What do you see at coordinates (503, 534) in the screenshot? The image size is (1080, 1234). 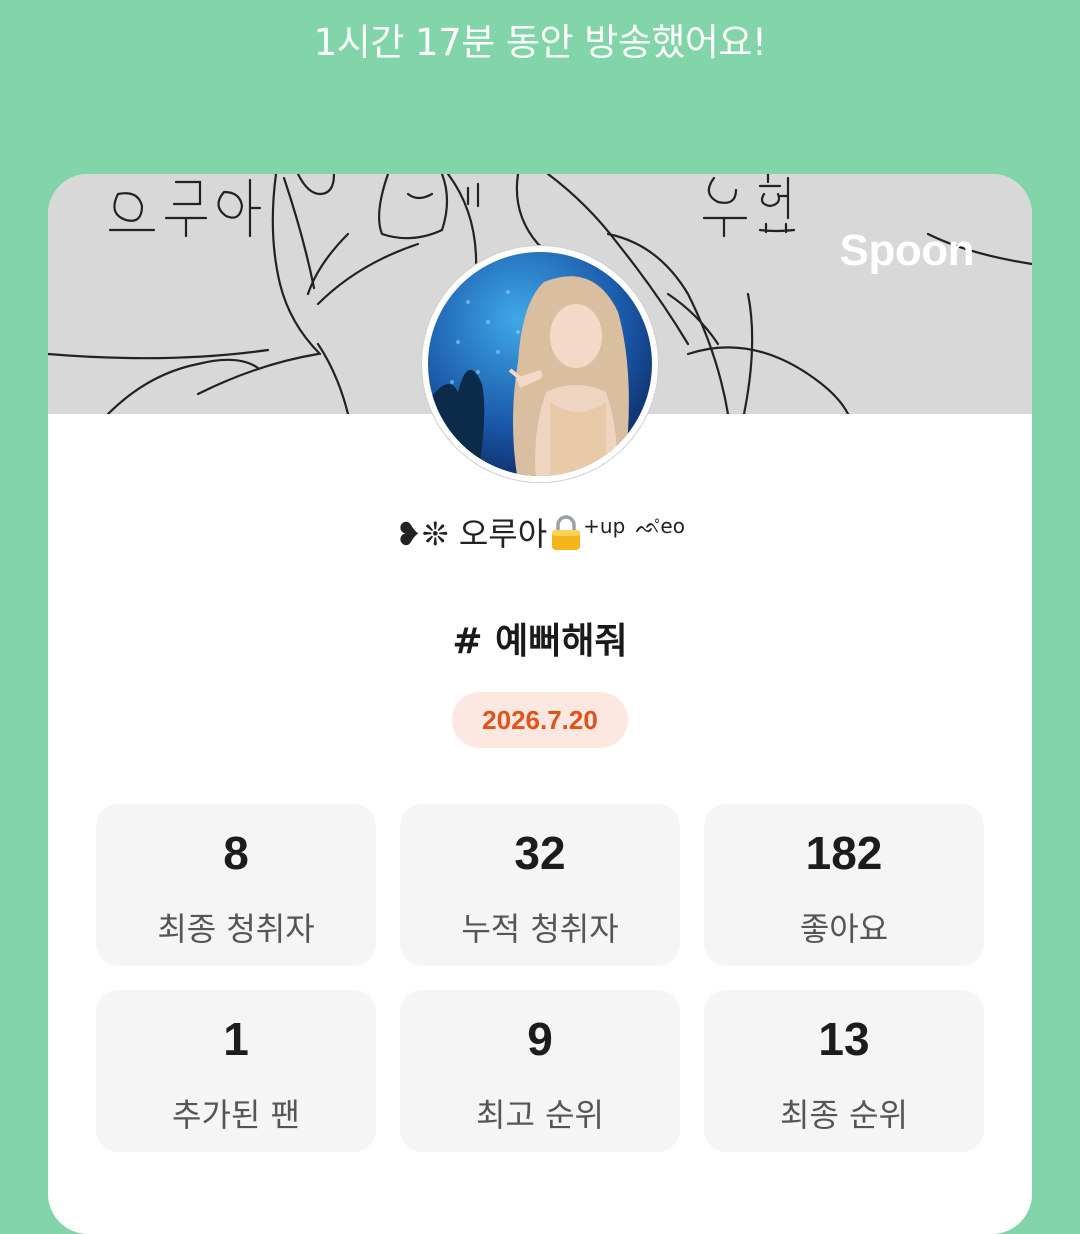 I see `nickname-text: 오루아` at bounding box center [503, 534].